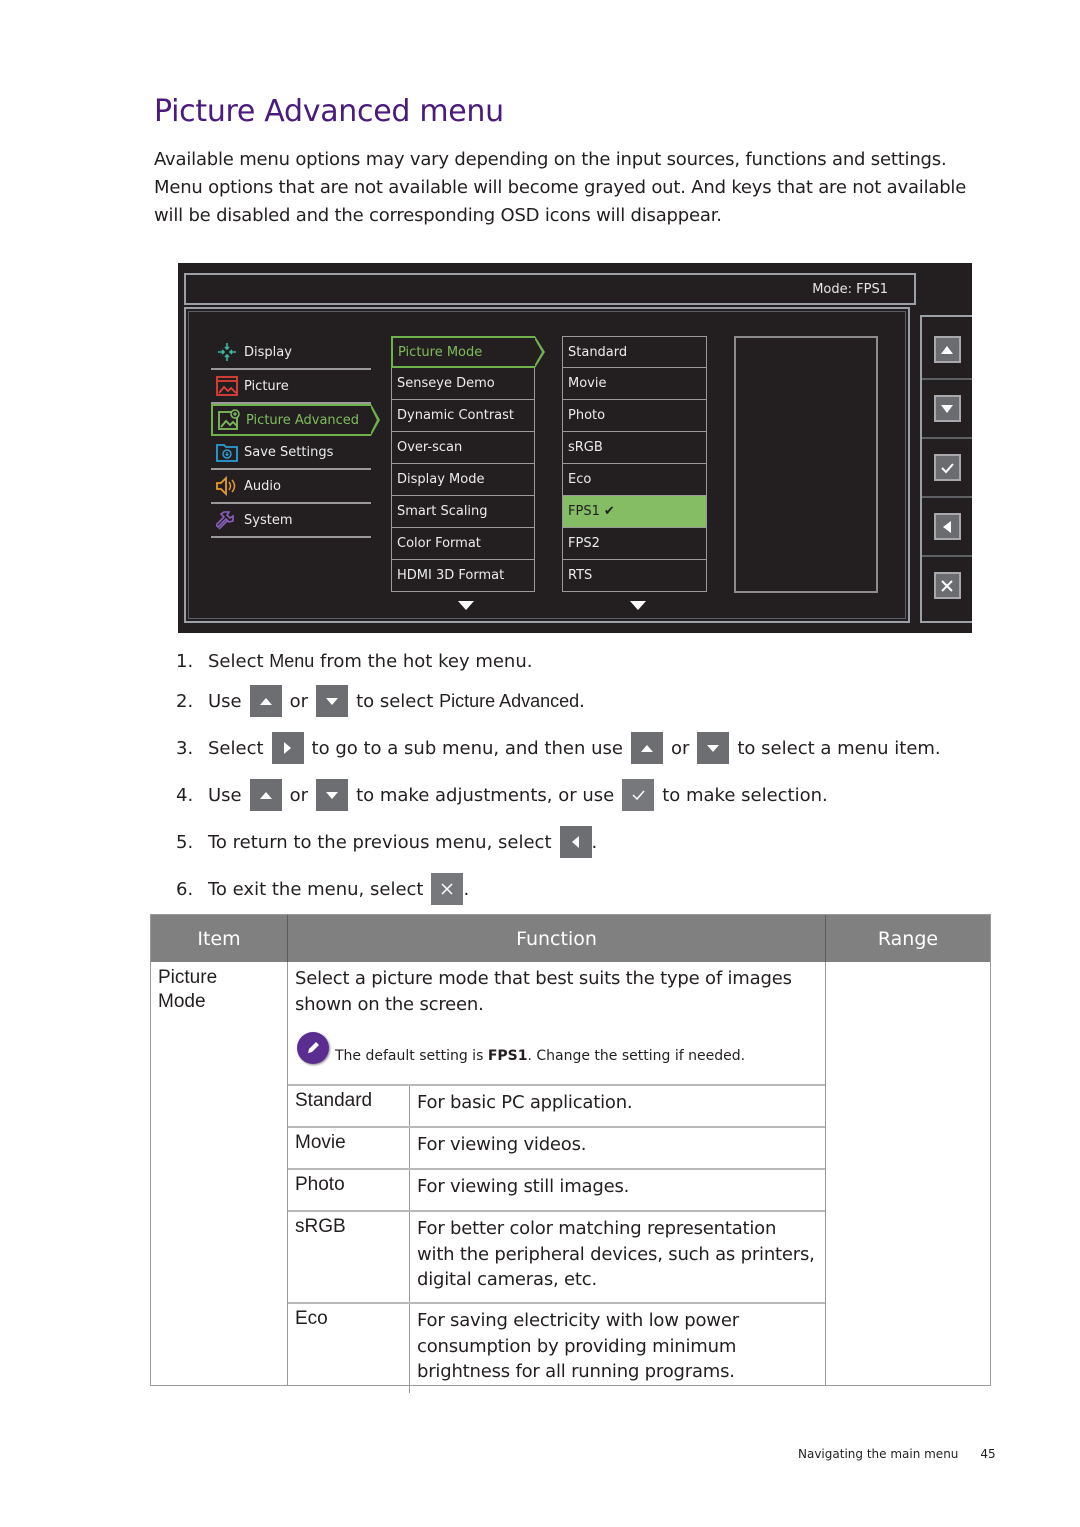  I want to click on range-cell, so click(908, 1173).